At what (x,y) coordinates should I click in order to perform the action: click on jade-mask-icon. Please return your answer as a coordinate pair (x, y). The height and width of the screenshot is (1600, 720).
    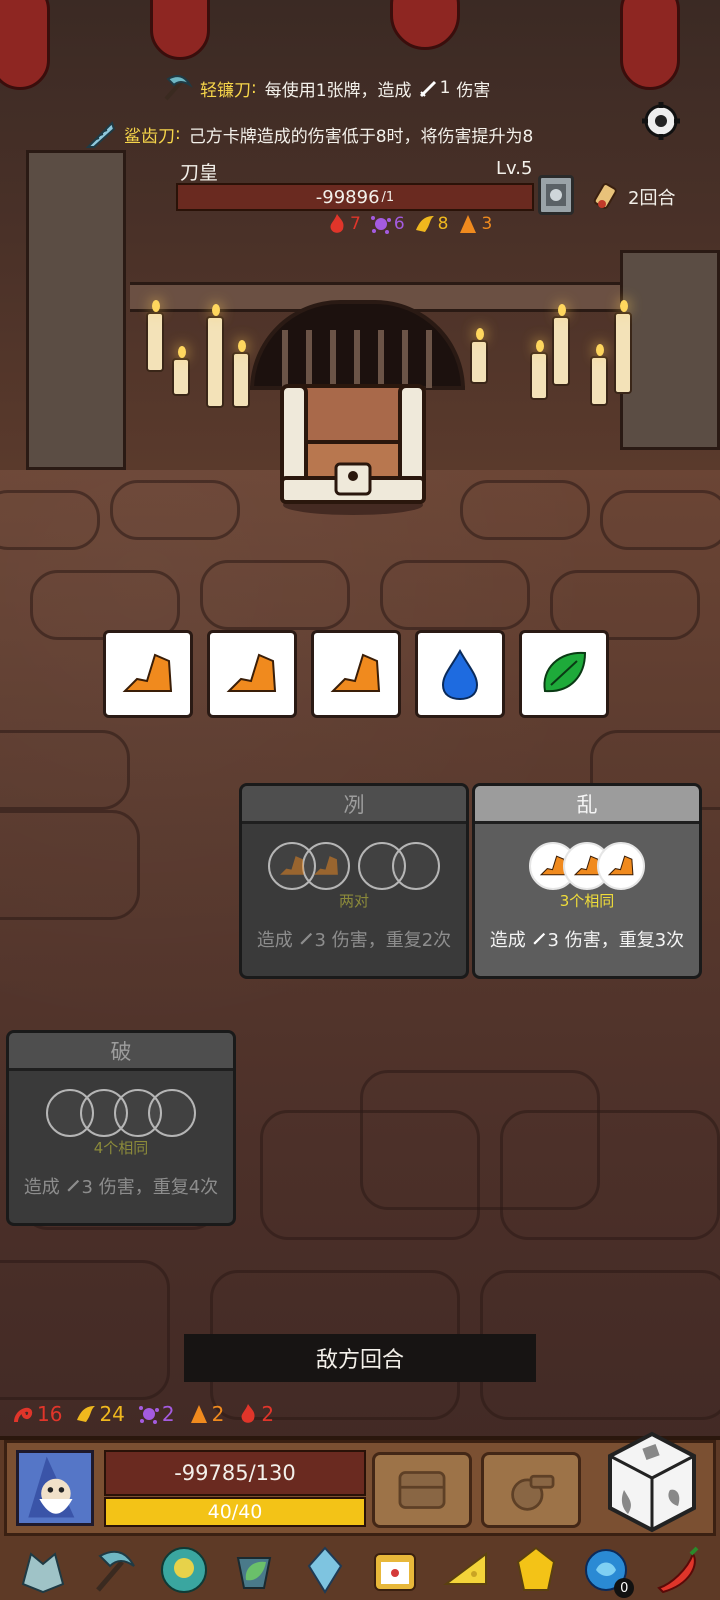
    Looking at the image, I should click on (183, 1570).